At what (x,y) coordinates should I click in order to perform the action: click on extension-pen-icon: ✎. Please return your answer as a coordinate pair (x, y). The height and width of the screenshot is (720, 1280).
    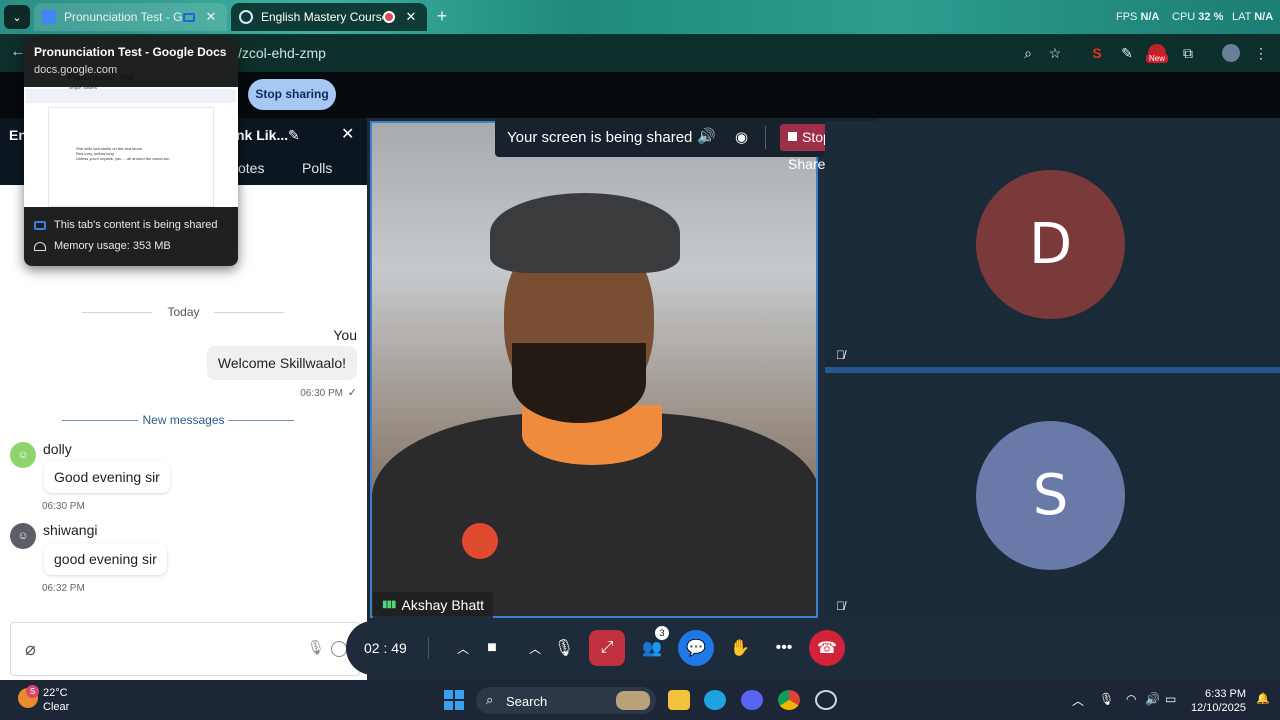
    Looking at the image, I should click on (1127, 53).